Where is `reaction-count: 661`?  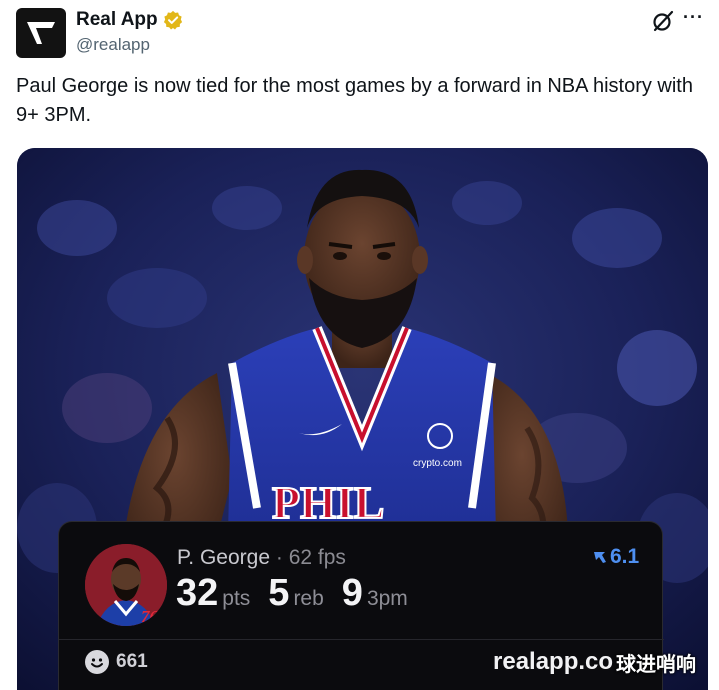
reaction-count: 661 is located at coordinates (132, 661).